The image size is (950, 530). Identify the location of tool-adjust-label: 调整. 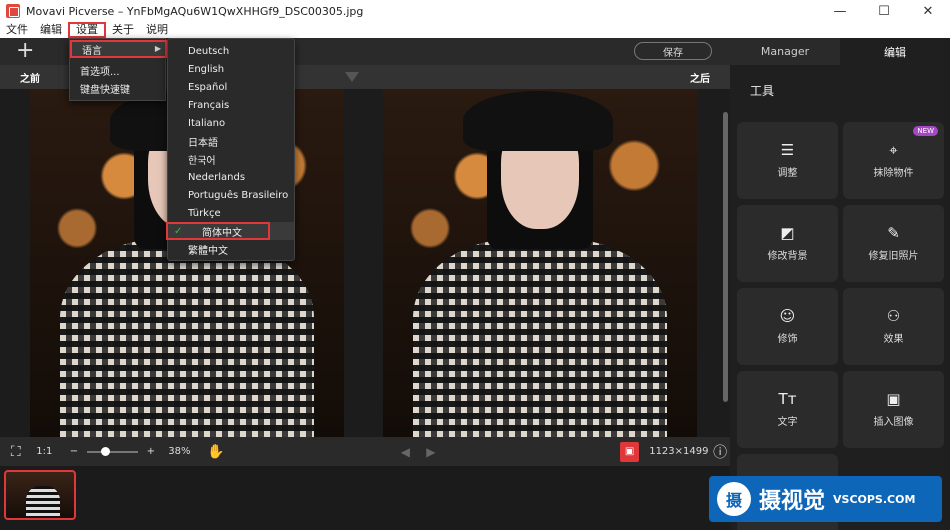
(787, 173).